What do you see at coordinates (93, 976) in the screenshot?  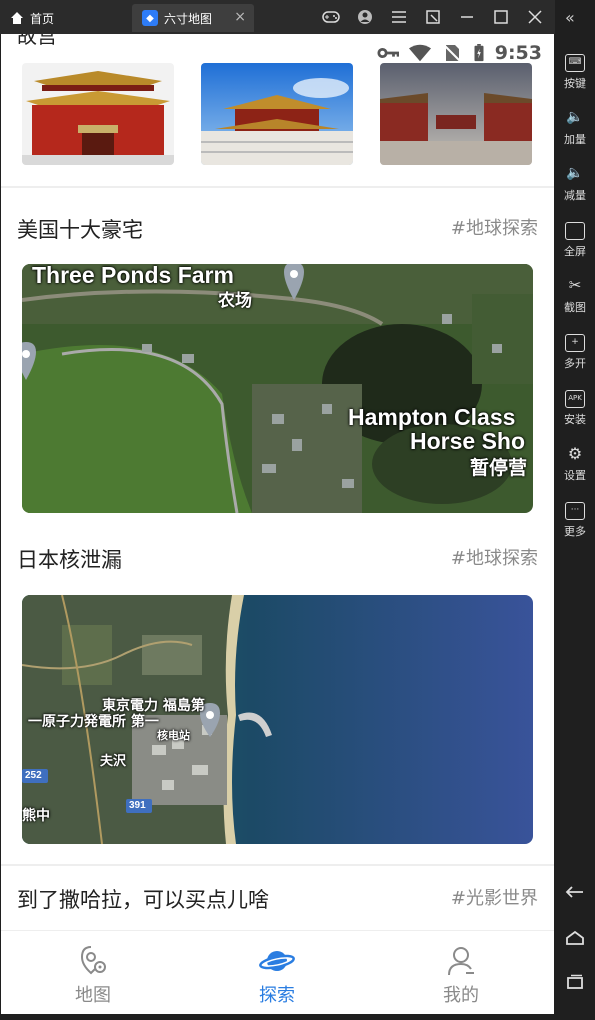 I see `nav-tab-map: 地图` at bounding box center [93, 976].